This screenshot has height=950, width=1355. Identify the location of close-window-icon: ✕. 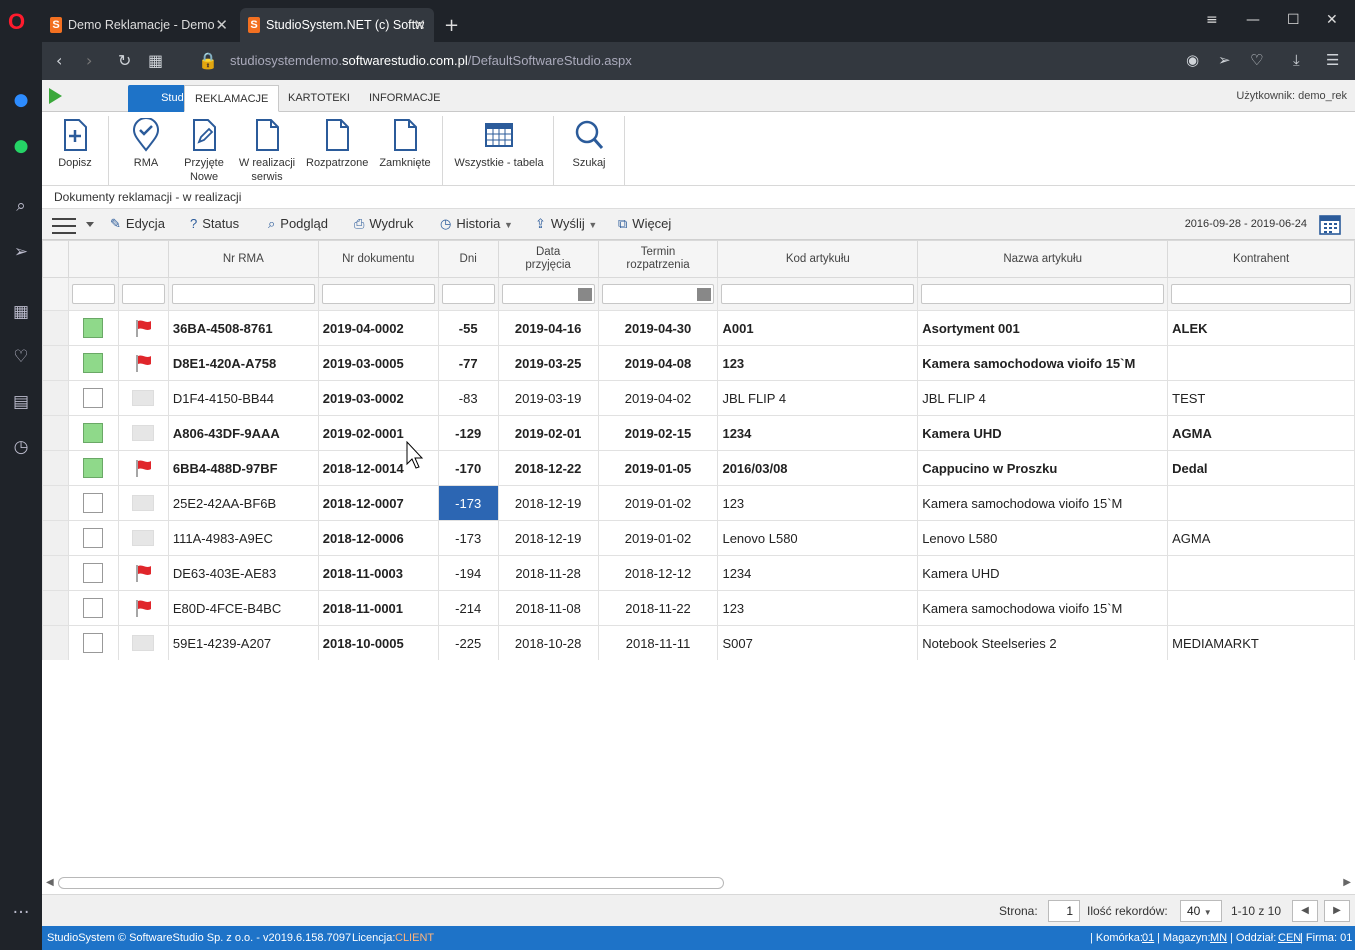
(1332, 20).